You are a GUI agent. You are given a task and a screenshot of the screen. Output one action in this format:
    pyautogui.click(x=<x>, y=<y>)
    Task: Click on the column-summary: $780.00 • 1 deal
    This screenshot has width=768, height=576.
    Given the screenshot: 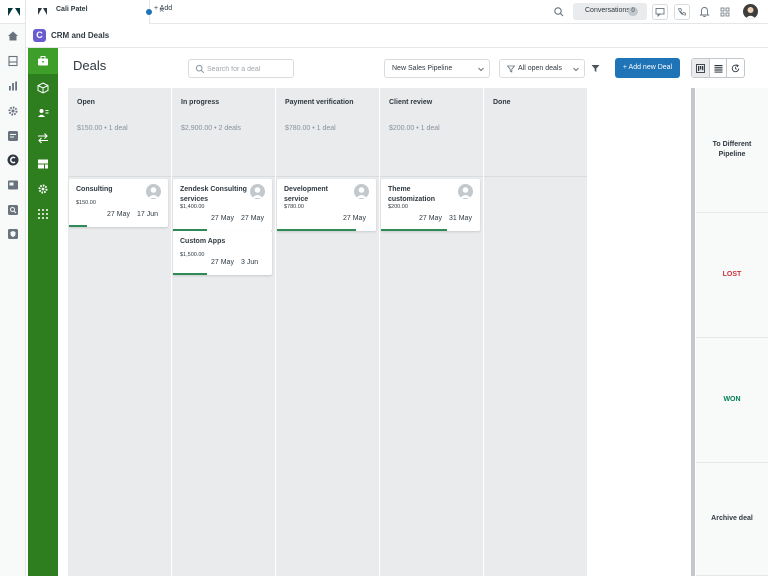 What is the action you would take?
    pyautogui.click(x=310, y=128)
    